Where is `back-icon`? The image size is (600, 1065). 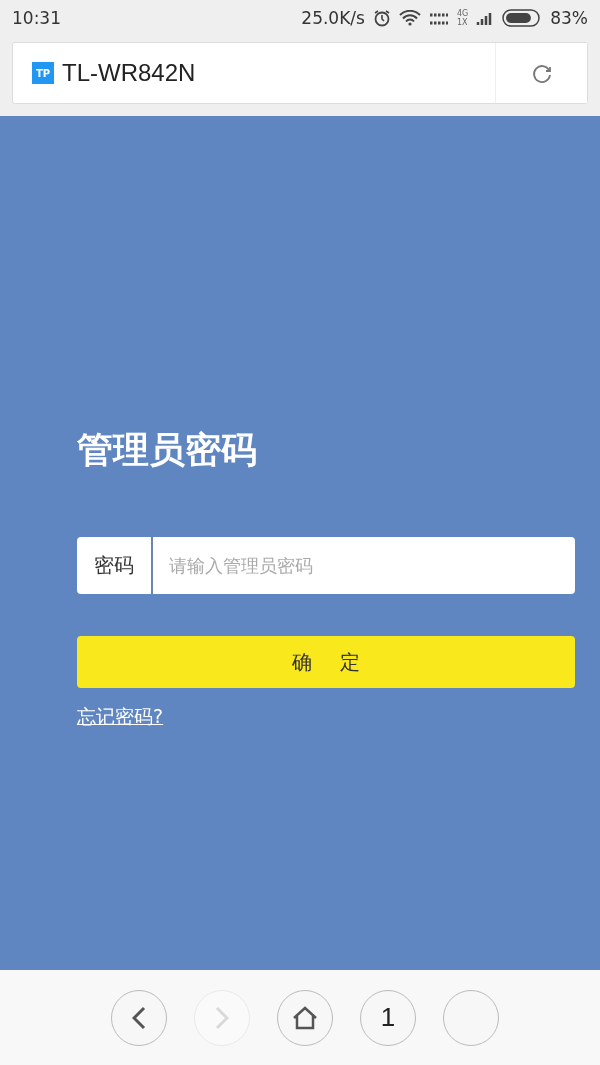 back-icon is located at coordinates (139, 1017).